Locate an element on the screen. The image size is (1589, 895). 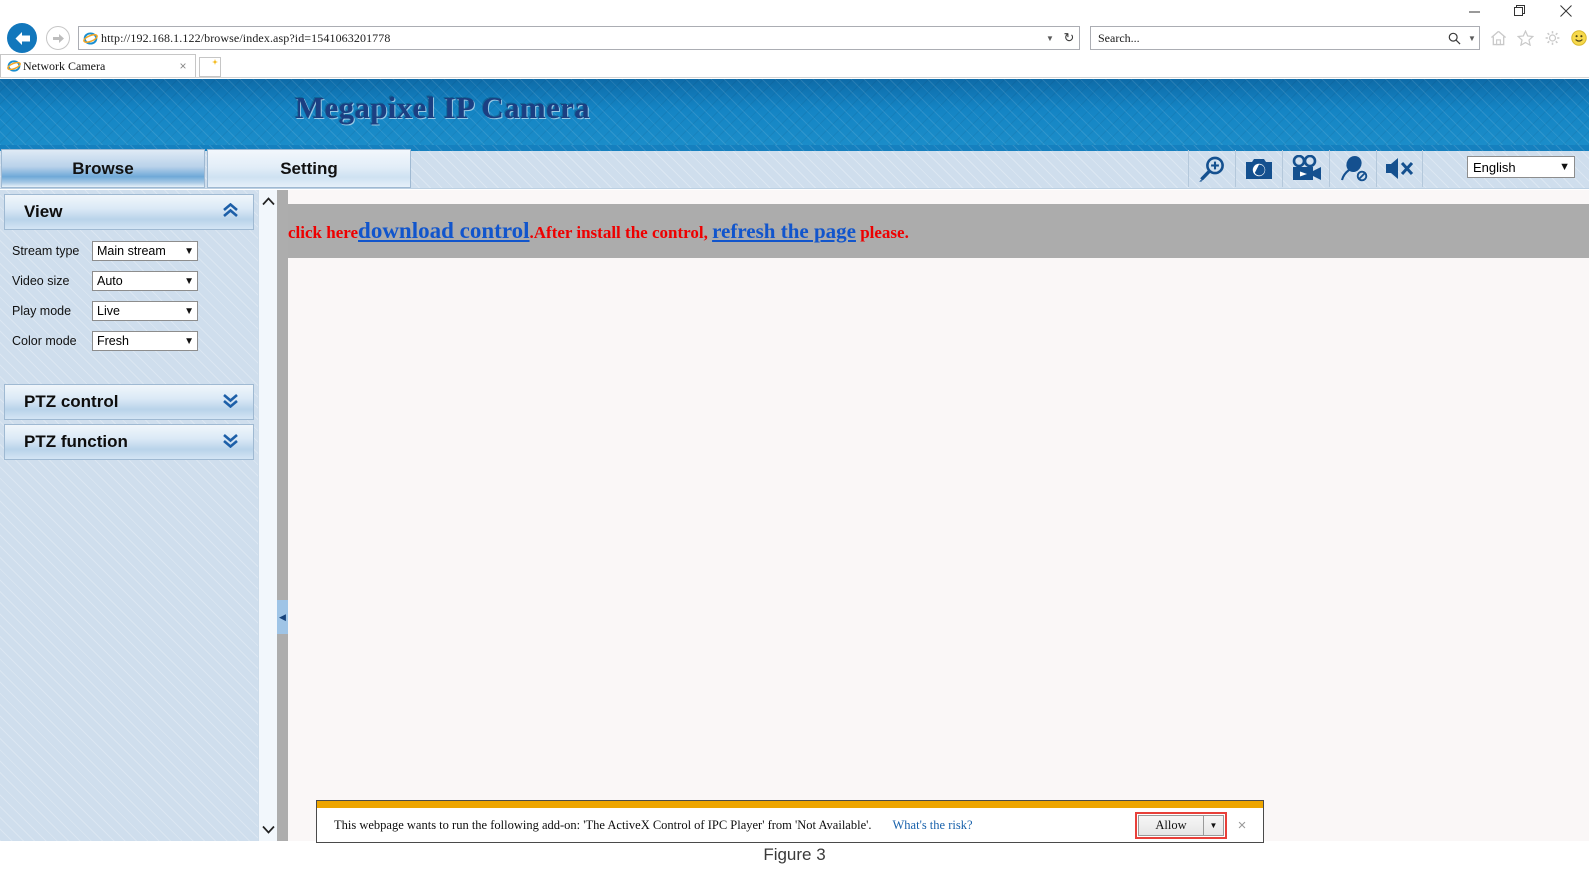
restore-icon is located at coordinates (1520, 11).